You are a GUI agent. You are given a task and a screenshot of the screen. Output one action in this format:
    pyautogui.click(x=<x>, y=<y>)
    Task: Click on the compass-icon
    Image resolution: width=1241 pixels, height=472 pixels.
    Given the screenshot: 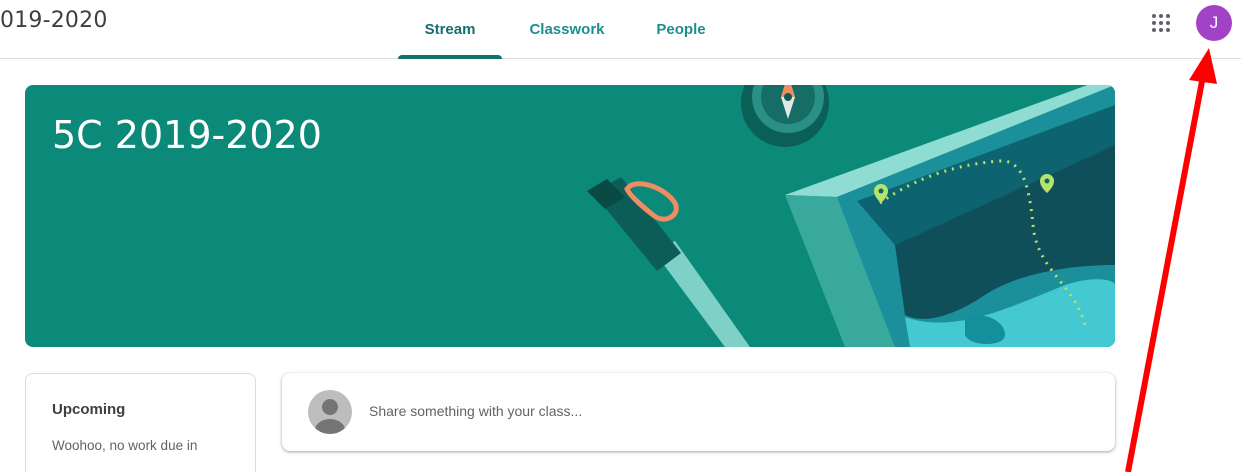 What is the action you would take?
    pyautogui.click(x=785, y=116)
    